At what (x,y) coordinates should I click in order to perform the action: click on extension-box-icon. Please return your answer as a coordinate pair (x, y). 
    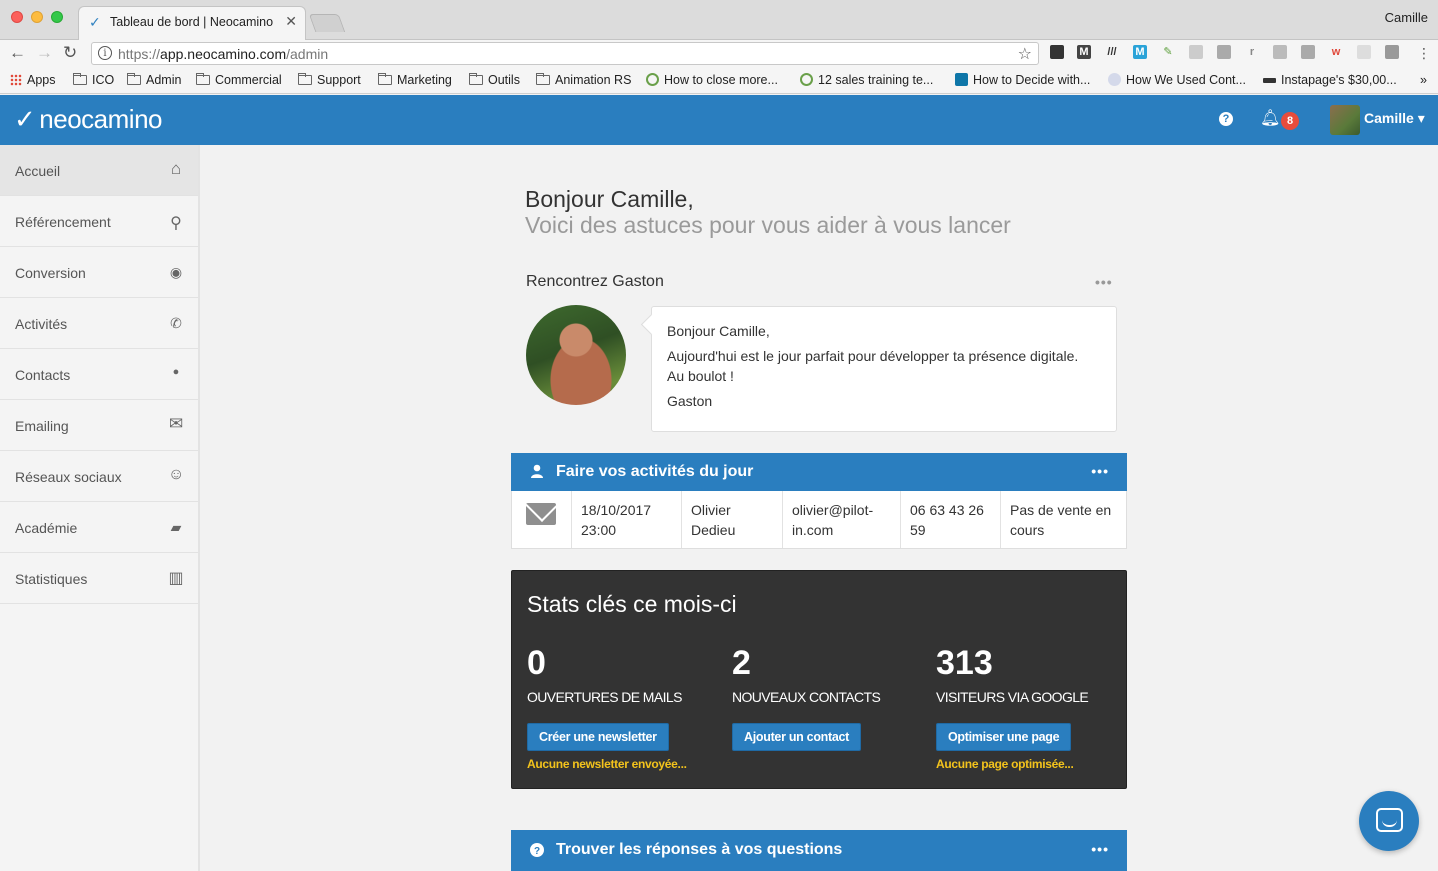
    Looking at the image, I should click on (1308, 52).